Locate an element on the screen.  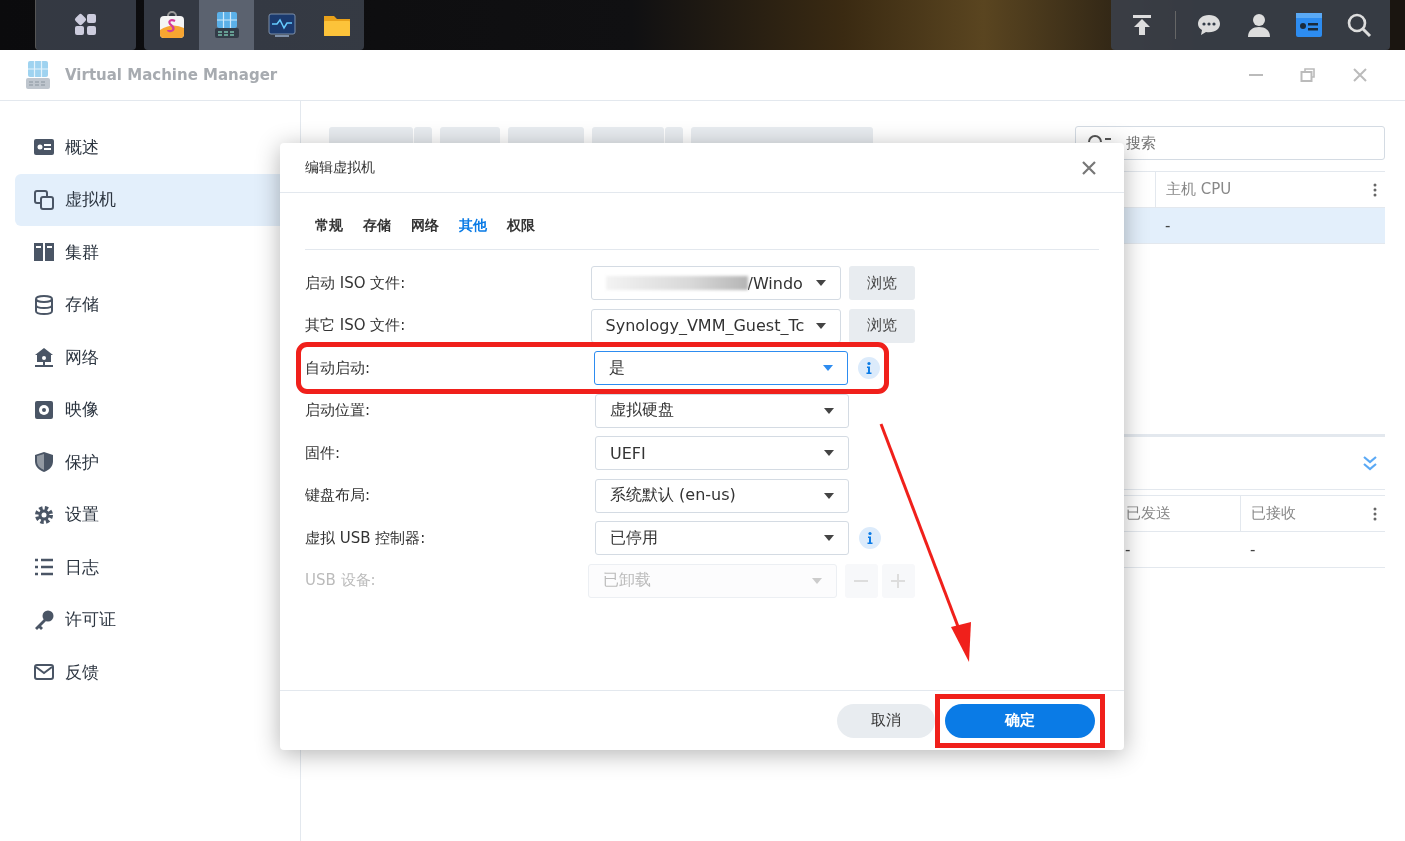
shield-icon is located at coordinates (44, 462).